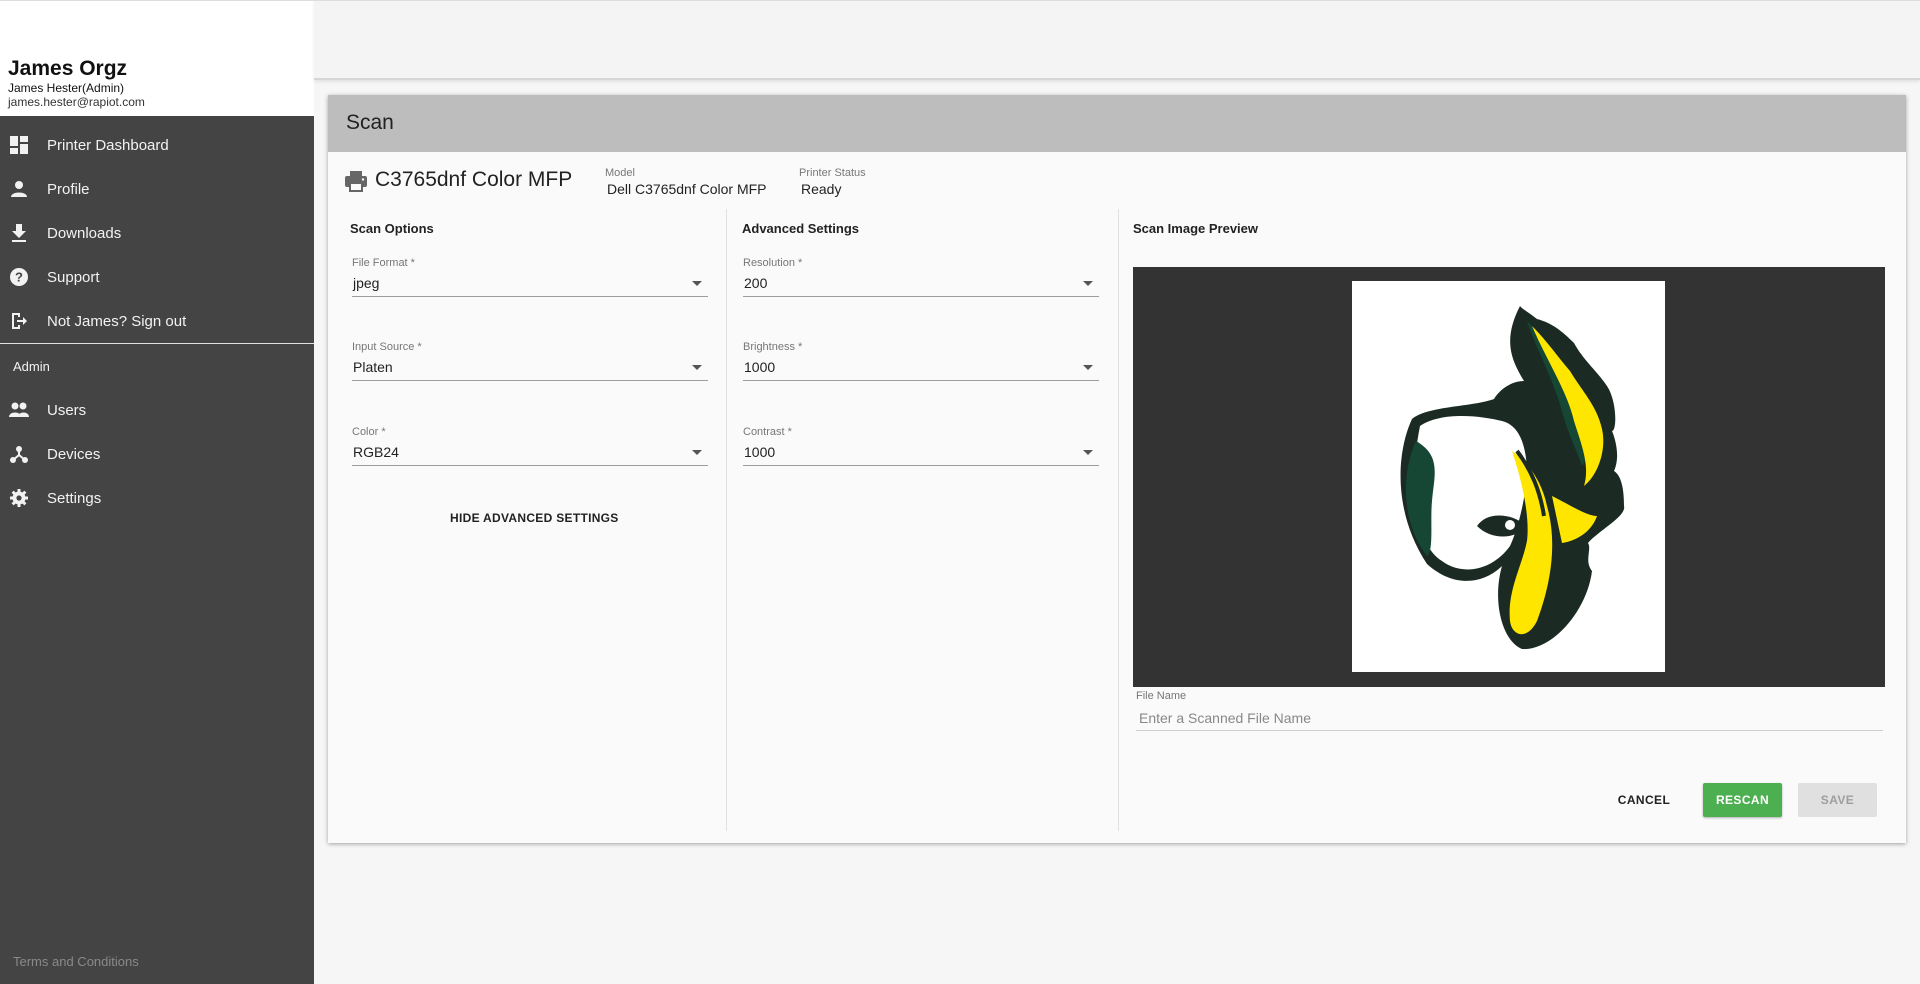 The image size is (1920, 984). Describe the element at coordinates (921, 279) in the screenshot. I see `resolution-select: Resolution * 200` at that location.